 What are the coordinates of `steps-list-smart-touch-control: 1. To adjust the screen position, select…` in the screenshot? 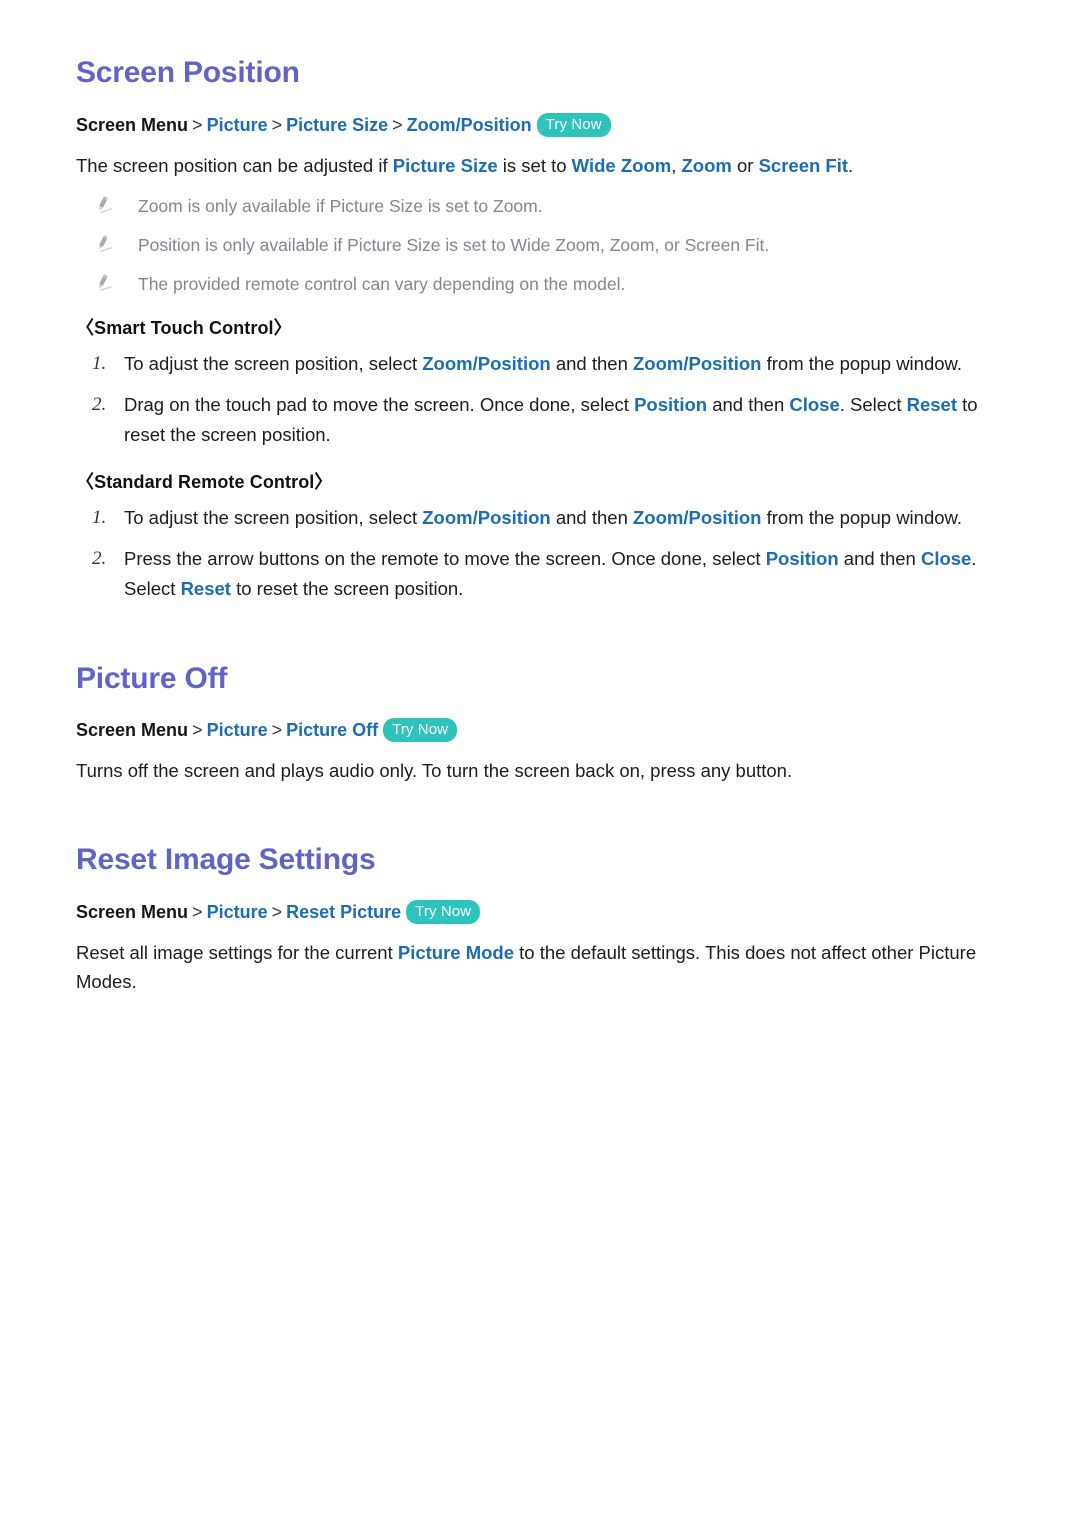 It's located at (548, 399).